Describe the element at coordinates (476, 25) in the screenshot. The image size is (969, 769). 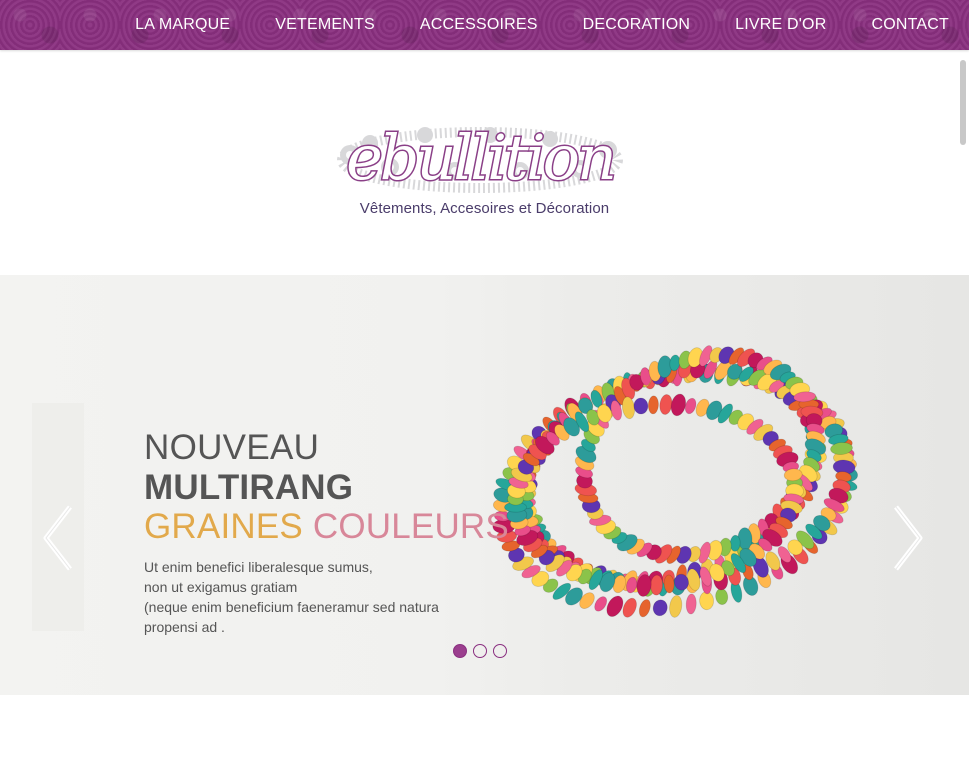
I see `nav-item-accessoires: ACCESSOIRES` at that location.